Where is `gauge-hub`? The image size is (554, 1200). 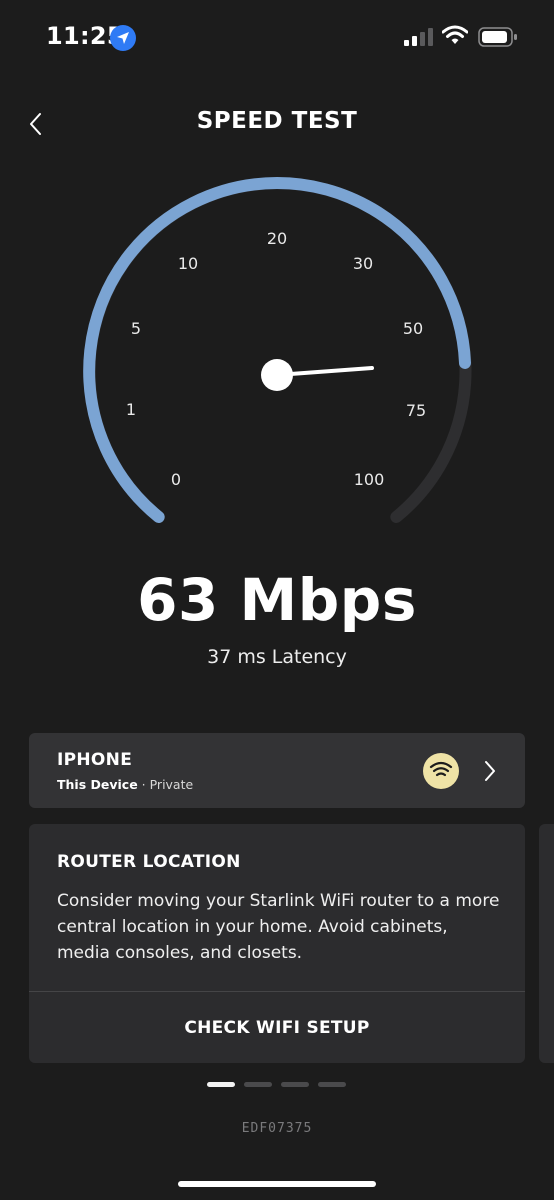 gauge-hub is located at coordinates (277, 375).